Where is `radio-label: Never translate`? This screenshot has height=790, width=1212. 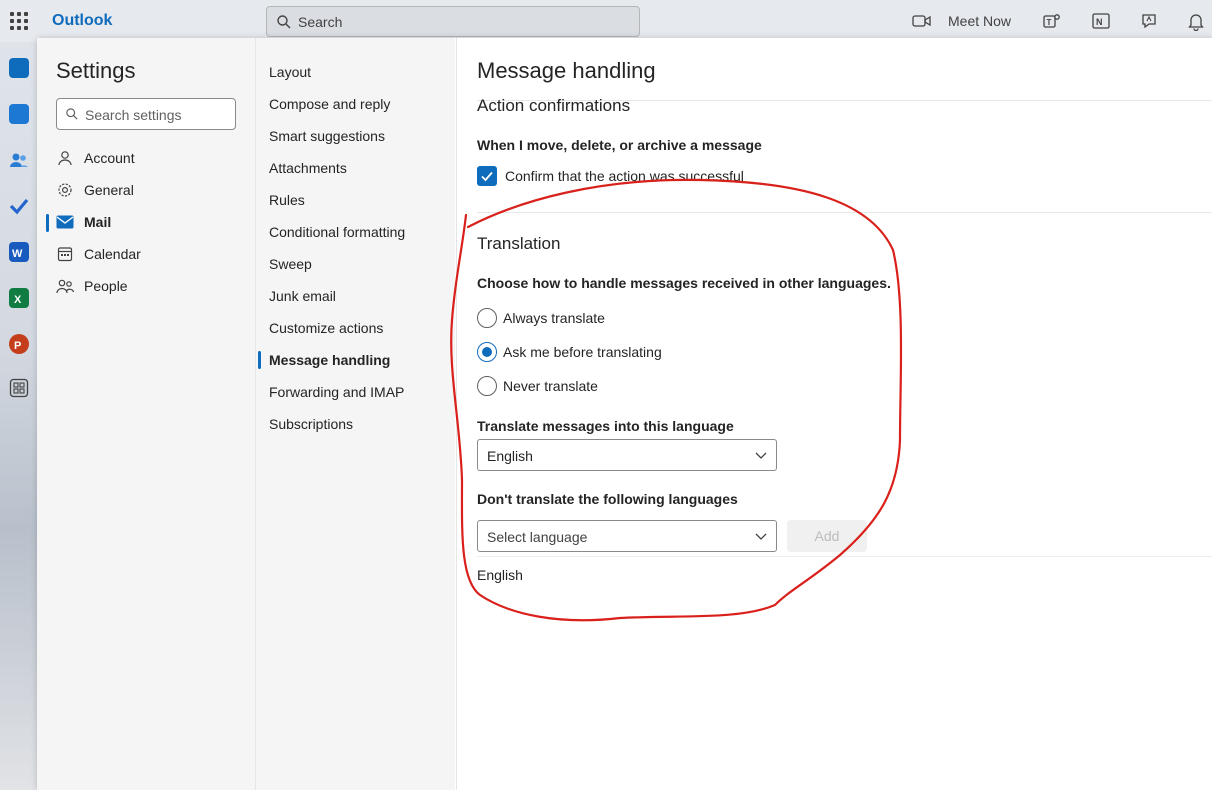 radio-label: Never translate is located at coordinates (550, 386).